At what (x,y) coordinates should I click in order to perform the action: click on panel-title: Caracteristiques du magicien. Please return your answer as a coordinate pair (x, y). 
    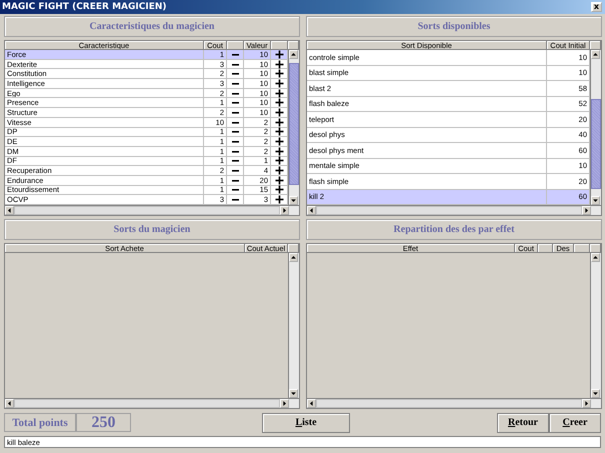
    Looking at the image, I should click on (152, 26).